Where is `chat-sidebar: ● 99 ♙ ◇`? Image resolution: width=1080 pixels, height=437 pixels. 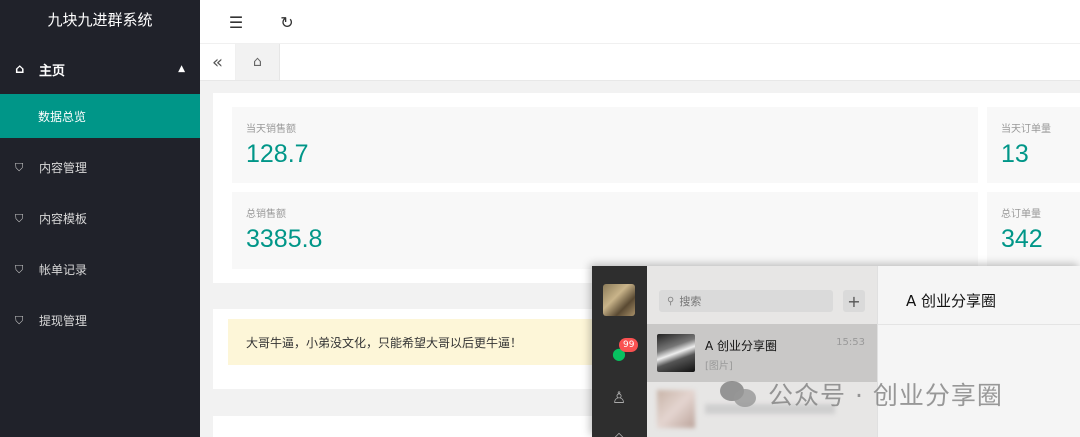 chat-sidebar: ● 99 ♙ ◇ is located at coordinates (619, 351).